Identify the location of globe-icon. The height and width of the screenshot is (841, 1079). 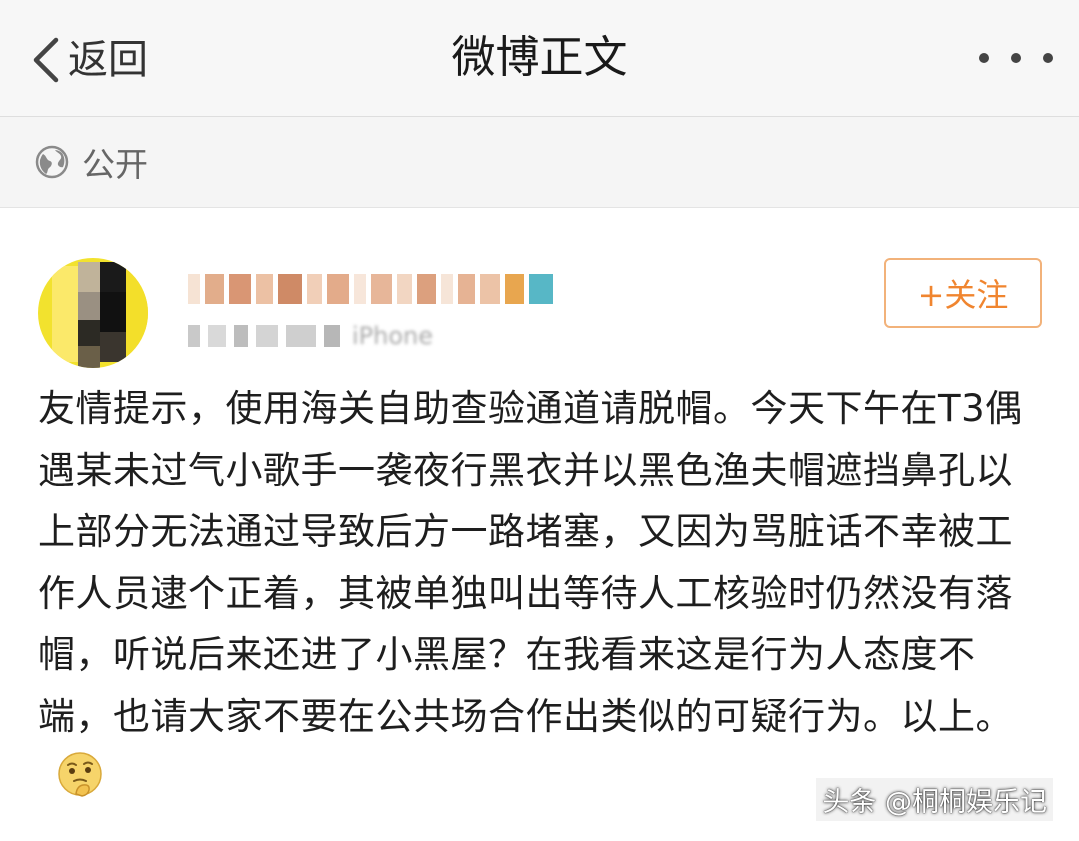
(52, 162).